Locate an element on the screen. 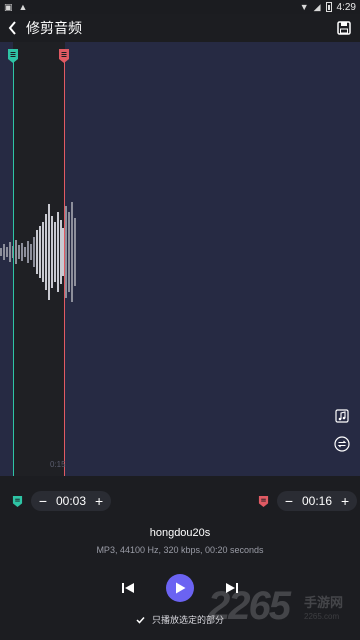 The image size is (360, 640). start-marker-handle is located at coordinates (13, 56).